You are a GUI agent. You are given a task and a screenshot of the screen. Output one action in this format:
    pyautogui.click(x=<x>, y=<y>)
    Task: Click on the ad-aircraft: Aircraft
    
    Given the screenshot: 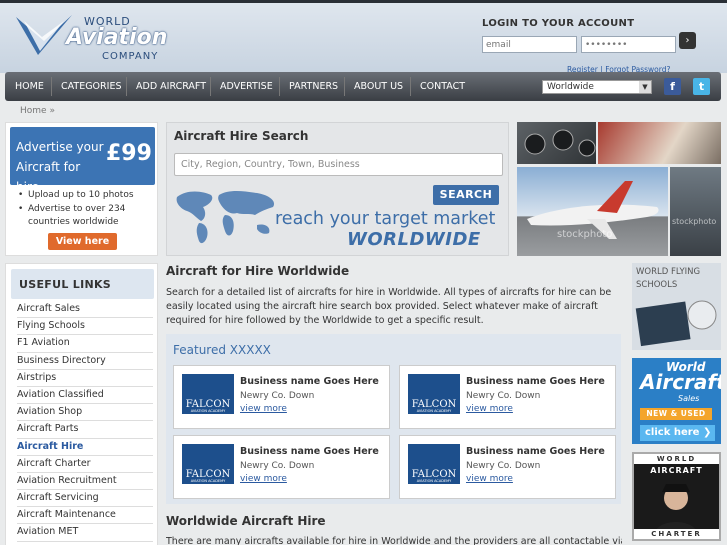 What is the action you would take?
    pyautogui.click(x=680, y=382)
    